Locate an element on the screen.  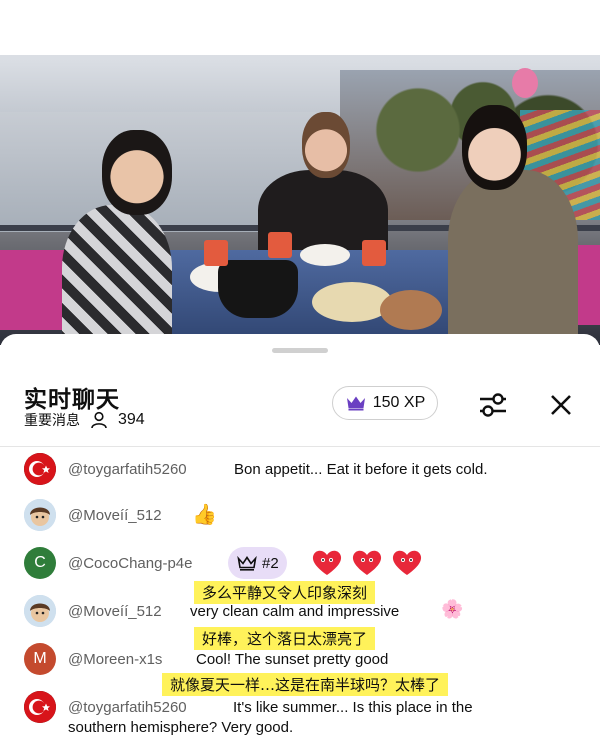
badge-rank: #2 is located at coordinates (270, 563).